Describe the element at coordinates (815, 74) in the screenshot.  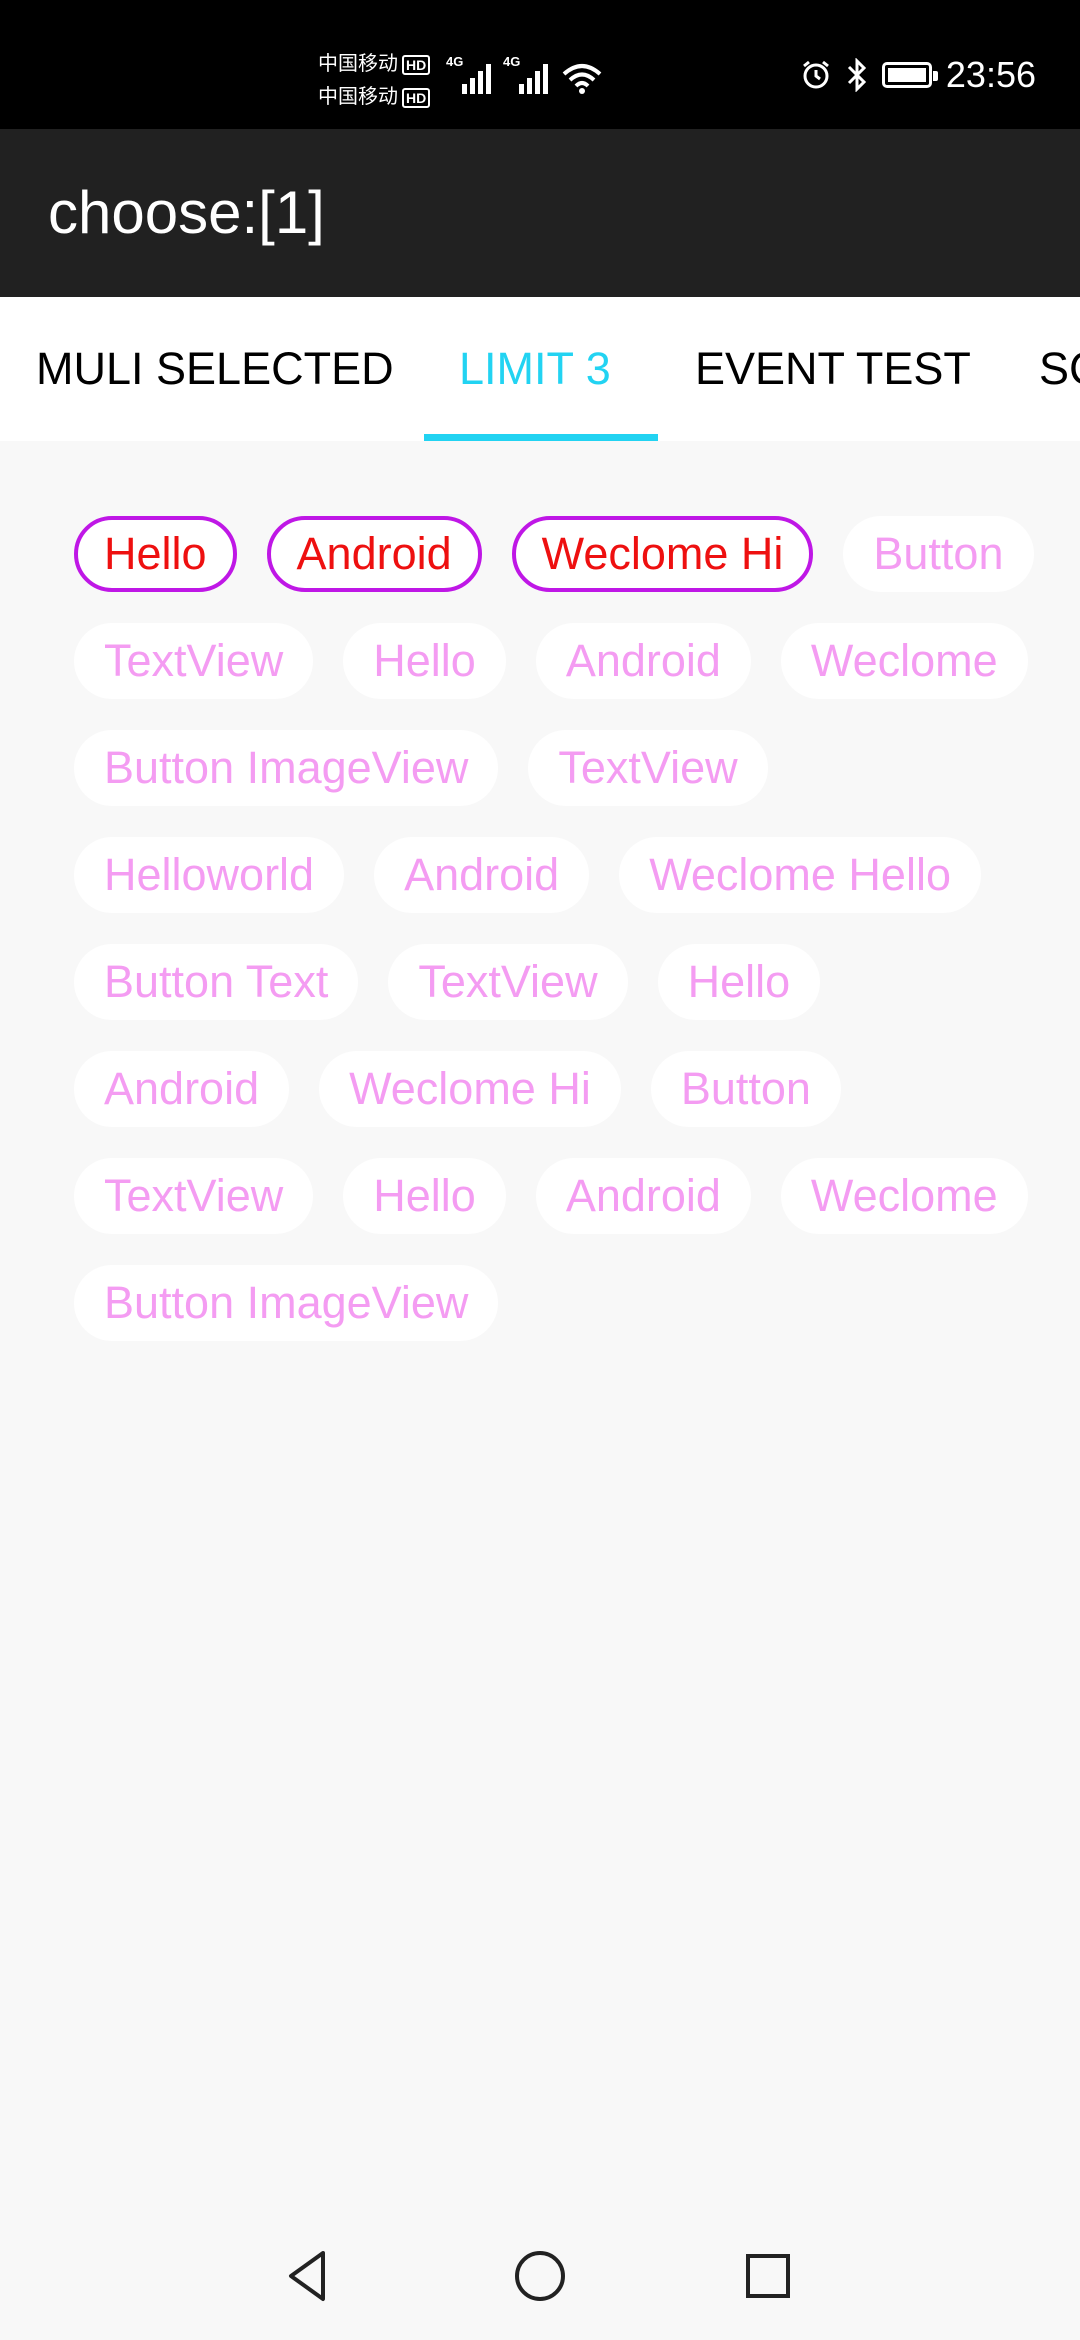
I see `alarm-icon` at that location.